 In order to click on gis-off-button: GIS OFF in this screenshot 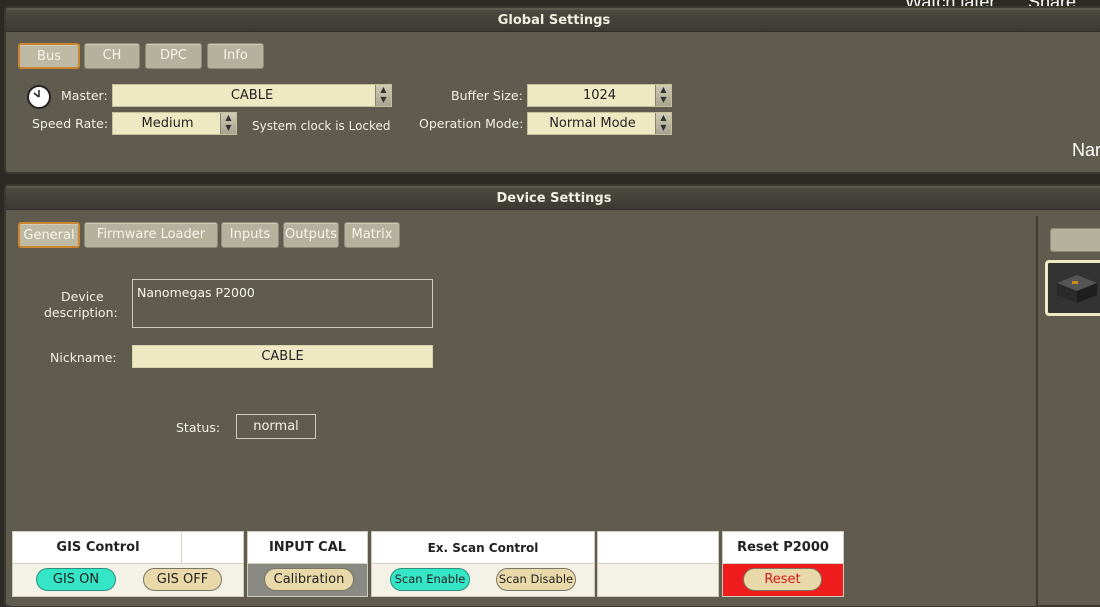, I will do `click(182, 579)`.